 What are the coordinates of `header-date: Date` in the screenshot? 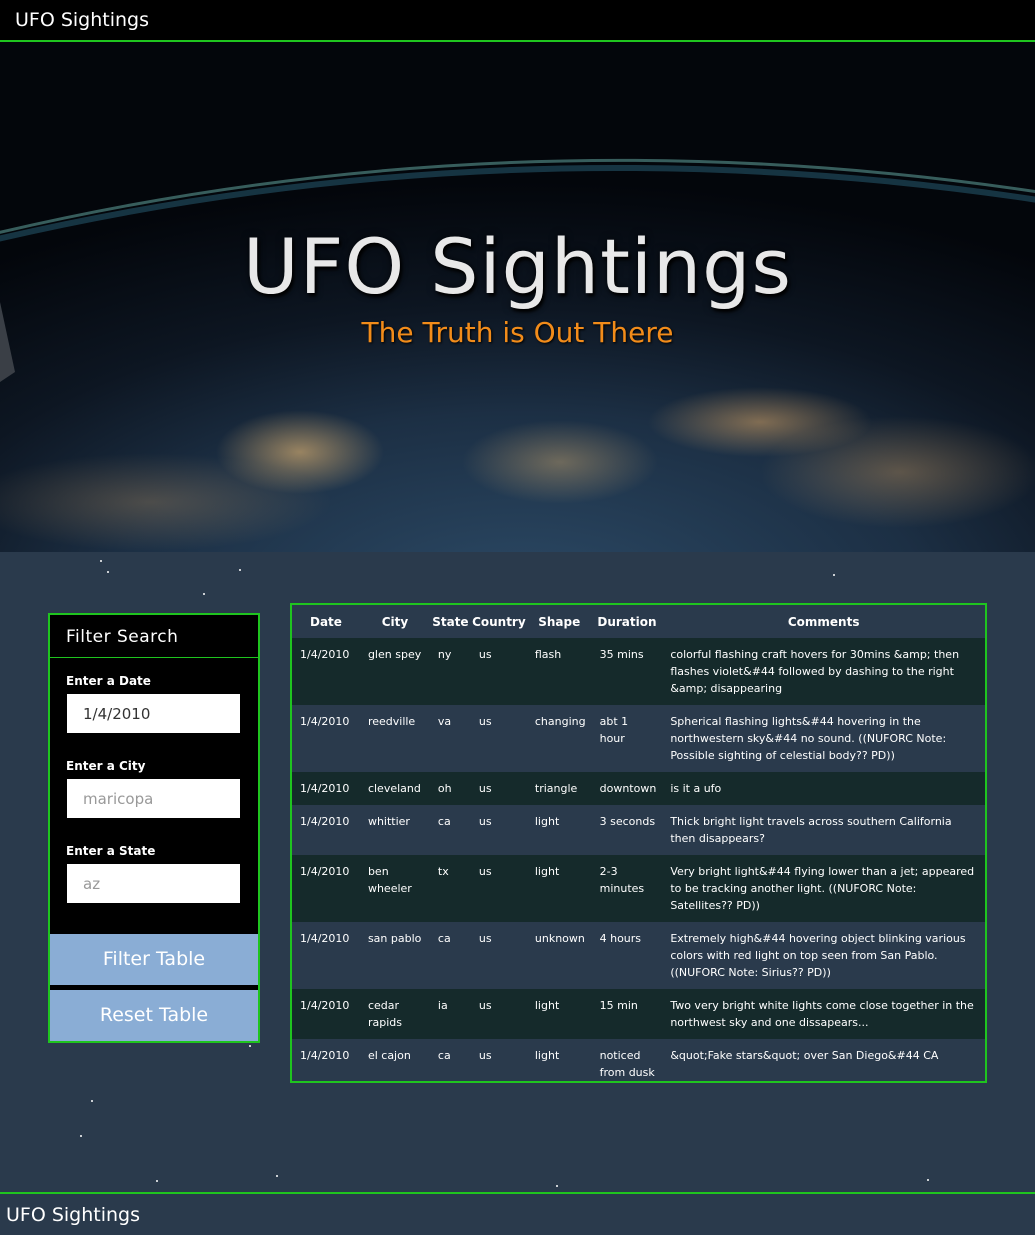 It's located at (326, 621).